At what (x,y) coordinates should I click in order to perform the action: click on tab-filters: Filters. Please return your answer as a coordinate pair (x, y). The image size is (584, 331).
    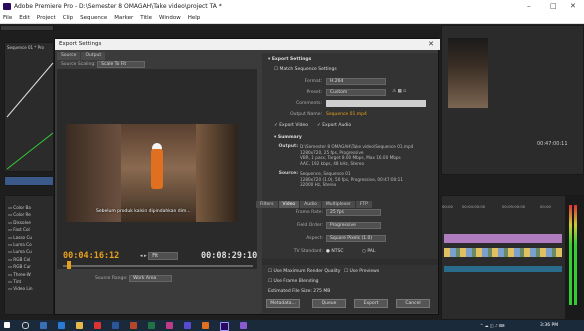
    Looking at the image, I should click on (267, 204).